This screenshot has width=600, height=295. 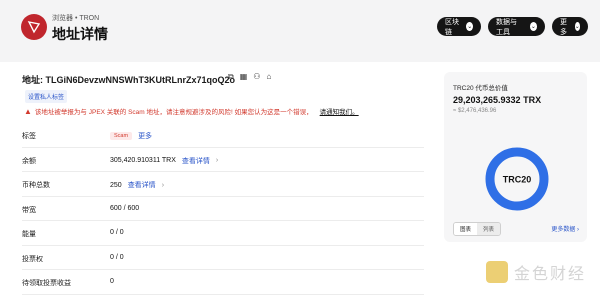 I want to click on notify-us-link: 请通知我们。, so click(x=339, y=111).